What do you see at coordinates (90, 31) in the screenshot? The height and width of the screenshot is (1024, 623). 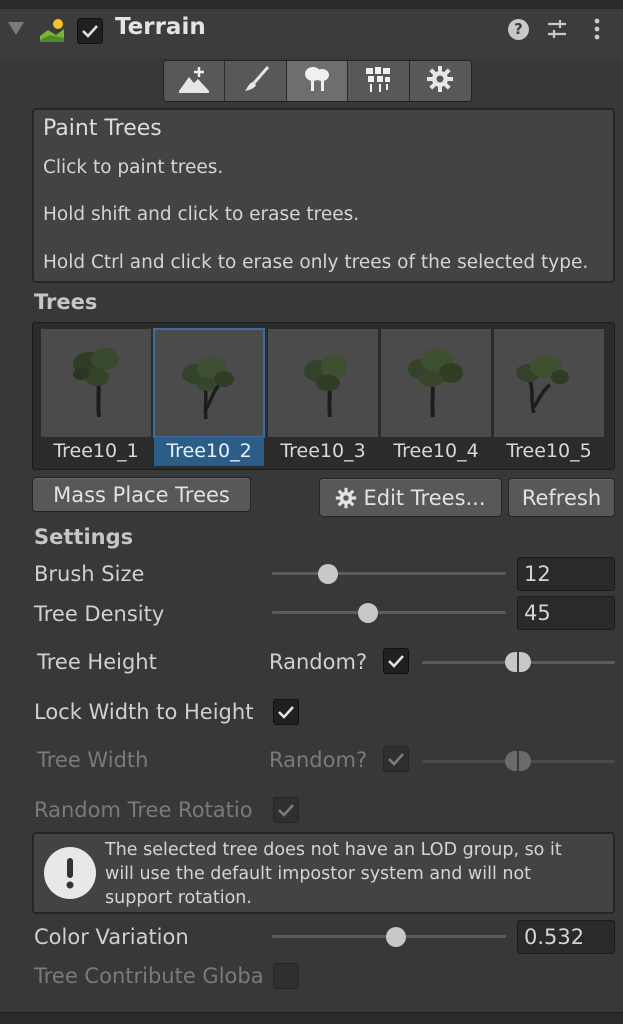 I see `component-enabled-checkbox` at bounding box center [90, 31].